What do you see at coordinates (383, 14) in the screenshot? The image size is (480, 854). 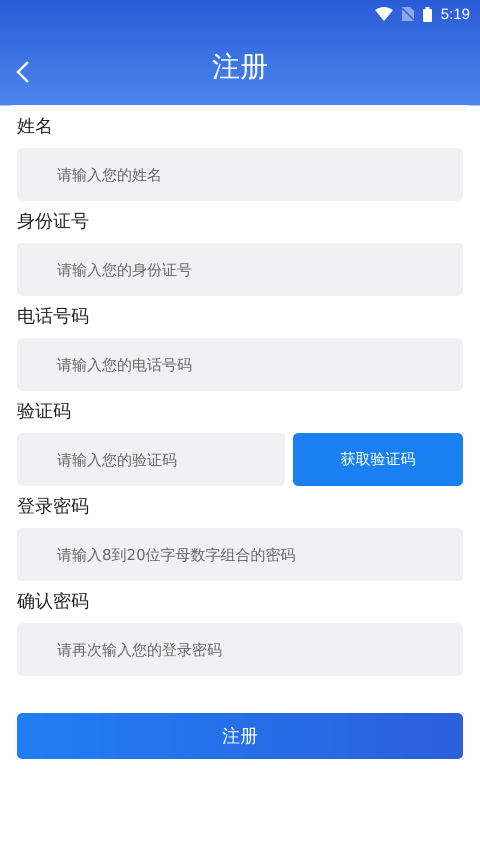 I see `wifi-icon` at bounding box center [383, 14].